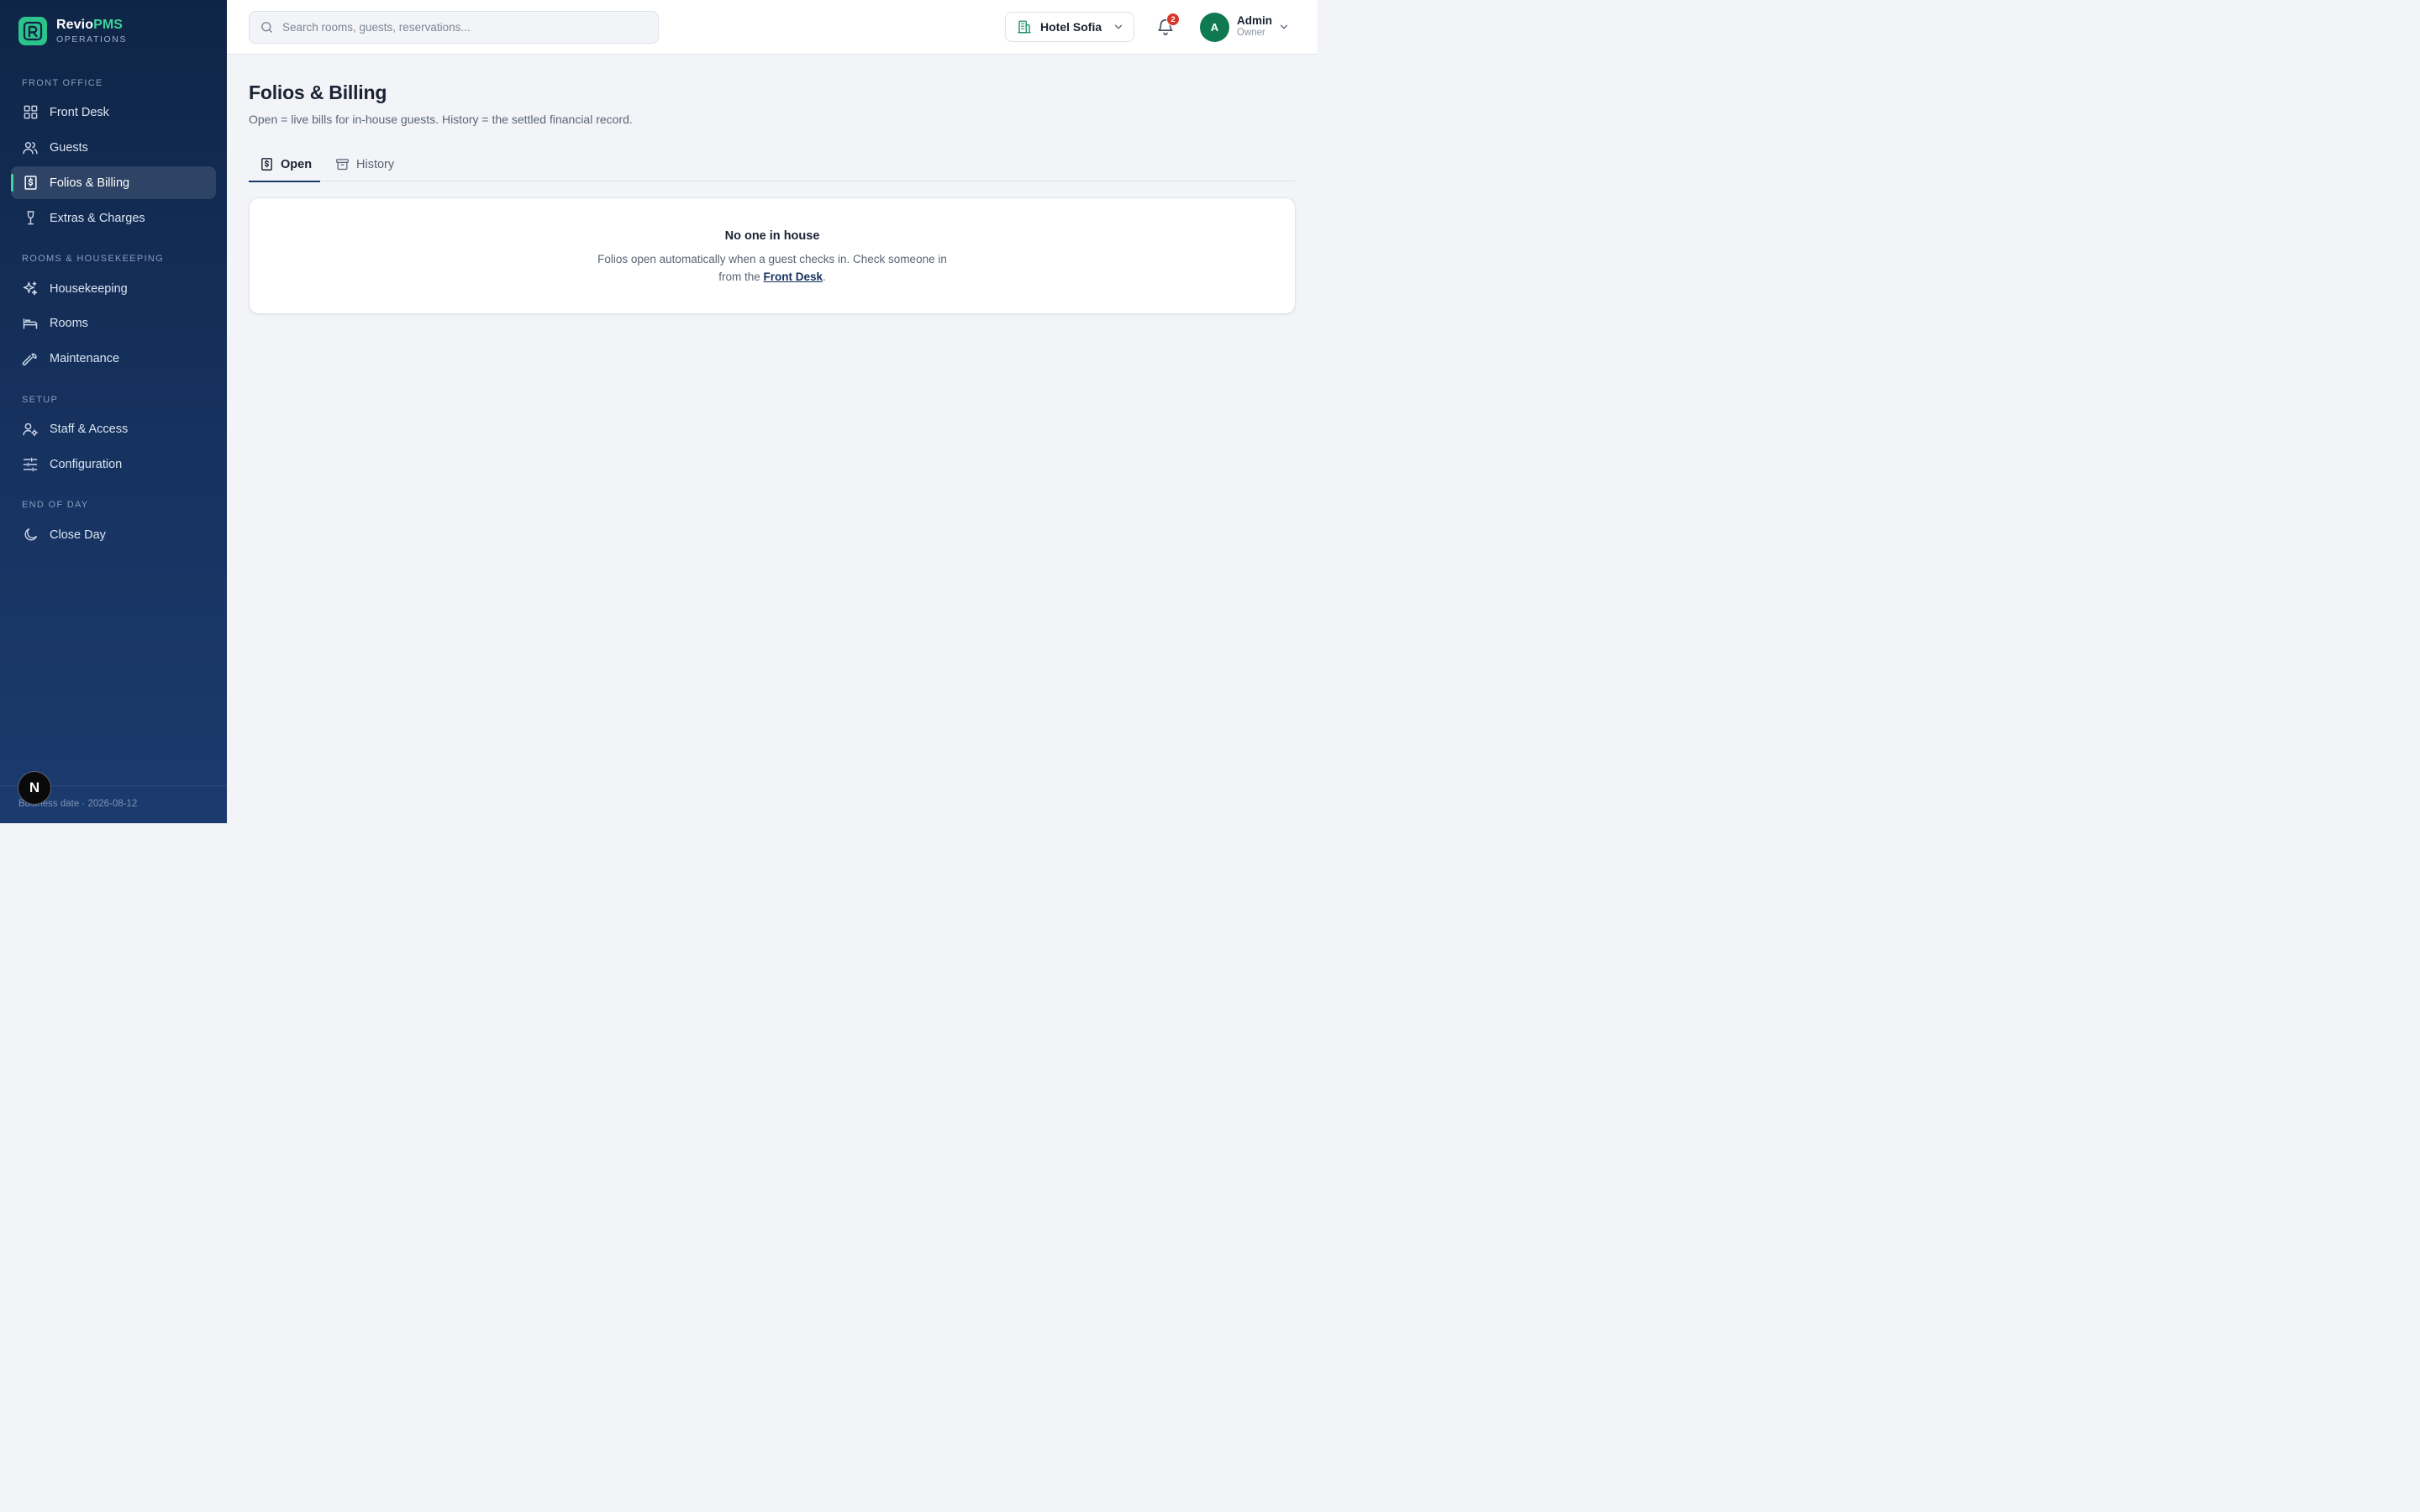 The image size is (2420, 1512). I want to click on sidebar-item-maintenance: Maintenance, so click(113, 358).